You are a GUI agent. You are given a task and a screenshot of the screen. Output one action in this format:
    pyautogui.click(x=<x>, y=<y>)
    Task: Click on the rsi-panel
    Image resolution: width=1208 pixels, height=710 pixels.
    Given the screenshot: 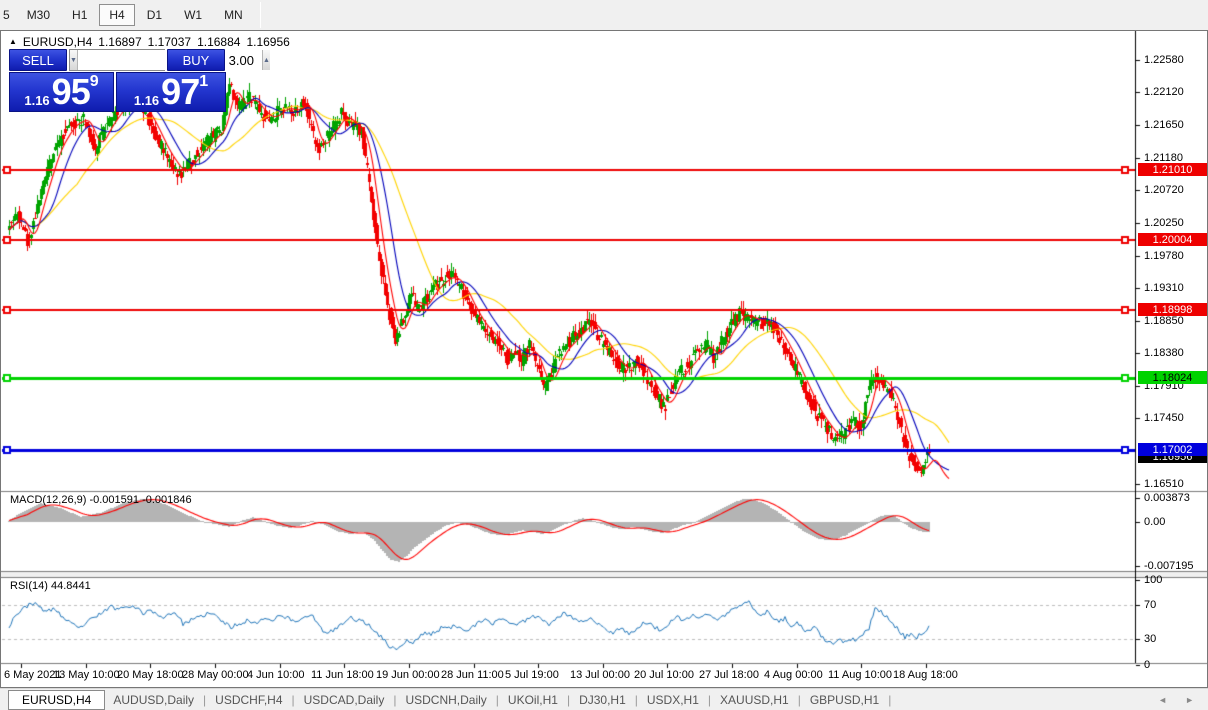 What is the action you would take?
    pyautogui.click(x=568, y=620)
    